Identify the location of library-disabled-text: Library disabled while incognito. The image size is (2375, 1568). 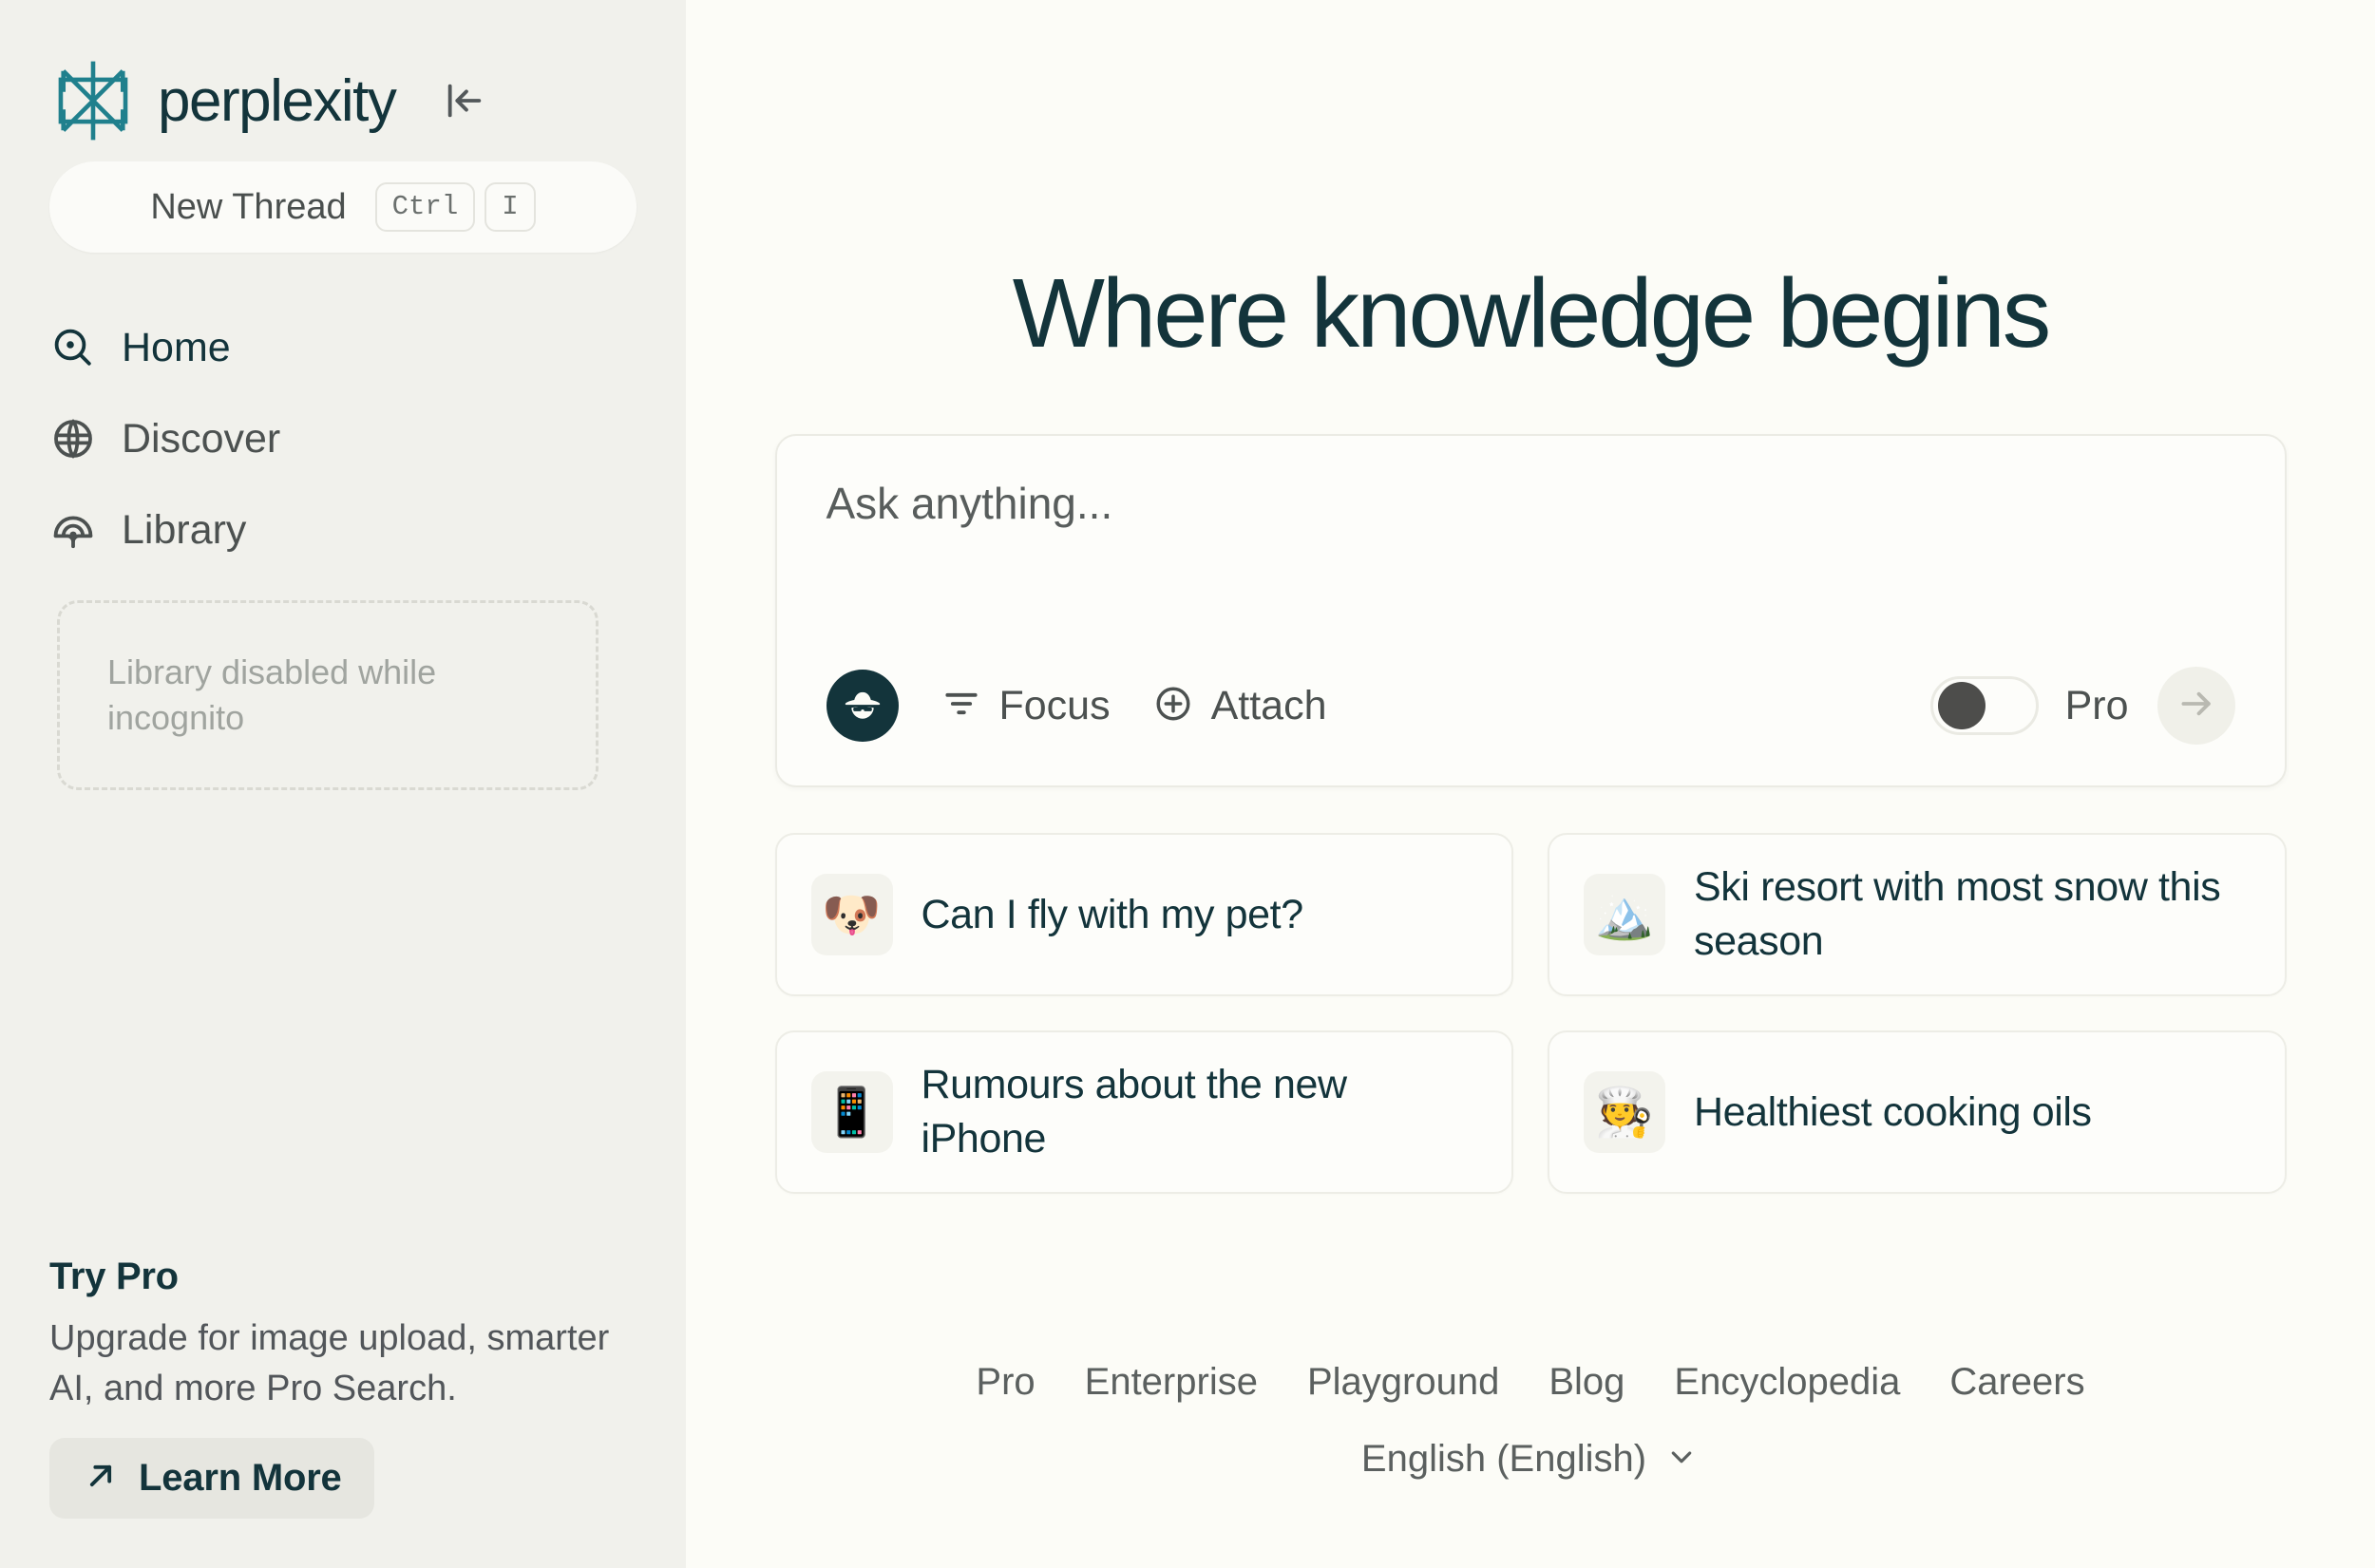
(272, 694).